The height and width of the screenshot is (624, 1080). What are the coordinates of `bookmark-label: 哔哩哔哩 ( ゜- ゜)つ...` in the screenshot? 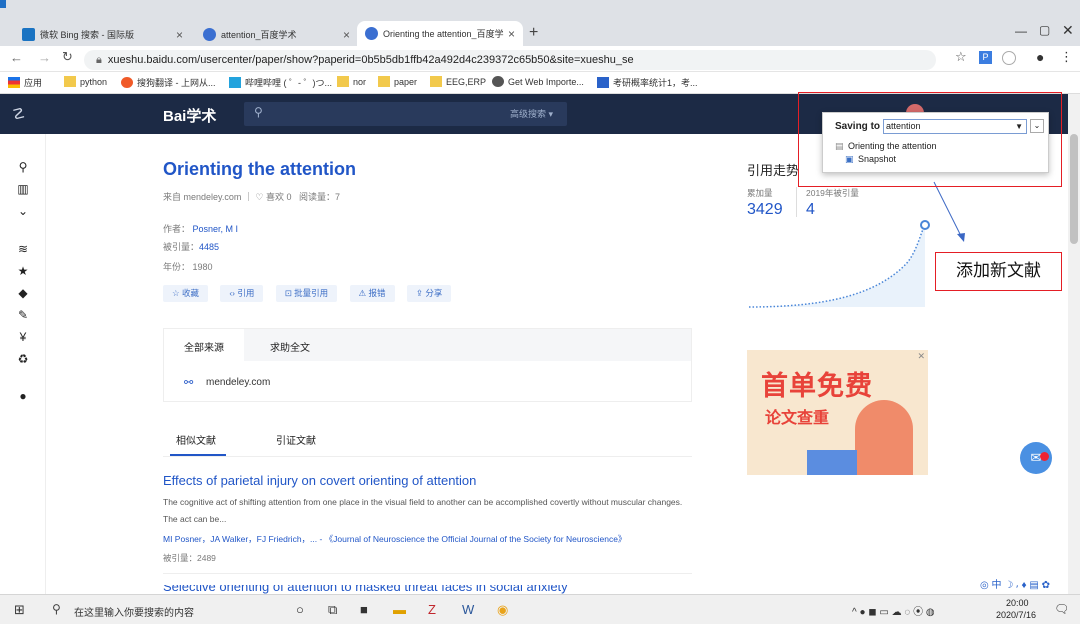 It's located at (288, 83).